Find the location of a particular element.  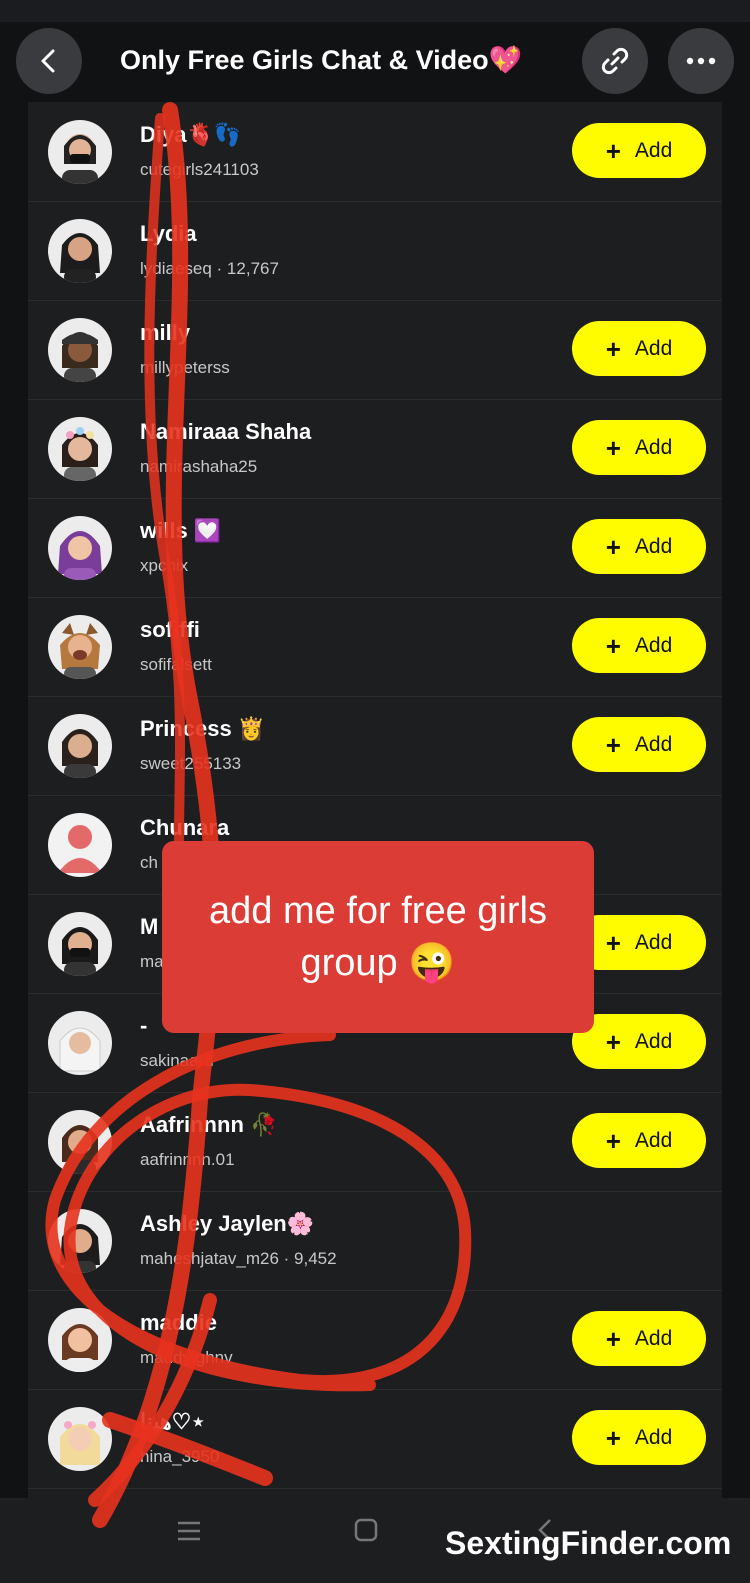

member-name: milly is located at coordinates (165, 332).